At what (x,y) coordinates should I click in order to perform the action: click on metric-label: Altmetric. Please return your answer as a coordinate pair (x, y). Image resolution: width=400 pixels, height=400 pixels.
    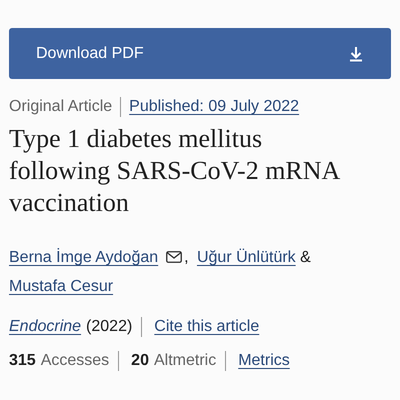
    Looking at the image, I should click on (185, 361).